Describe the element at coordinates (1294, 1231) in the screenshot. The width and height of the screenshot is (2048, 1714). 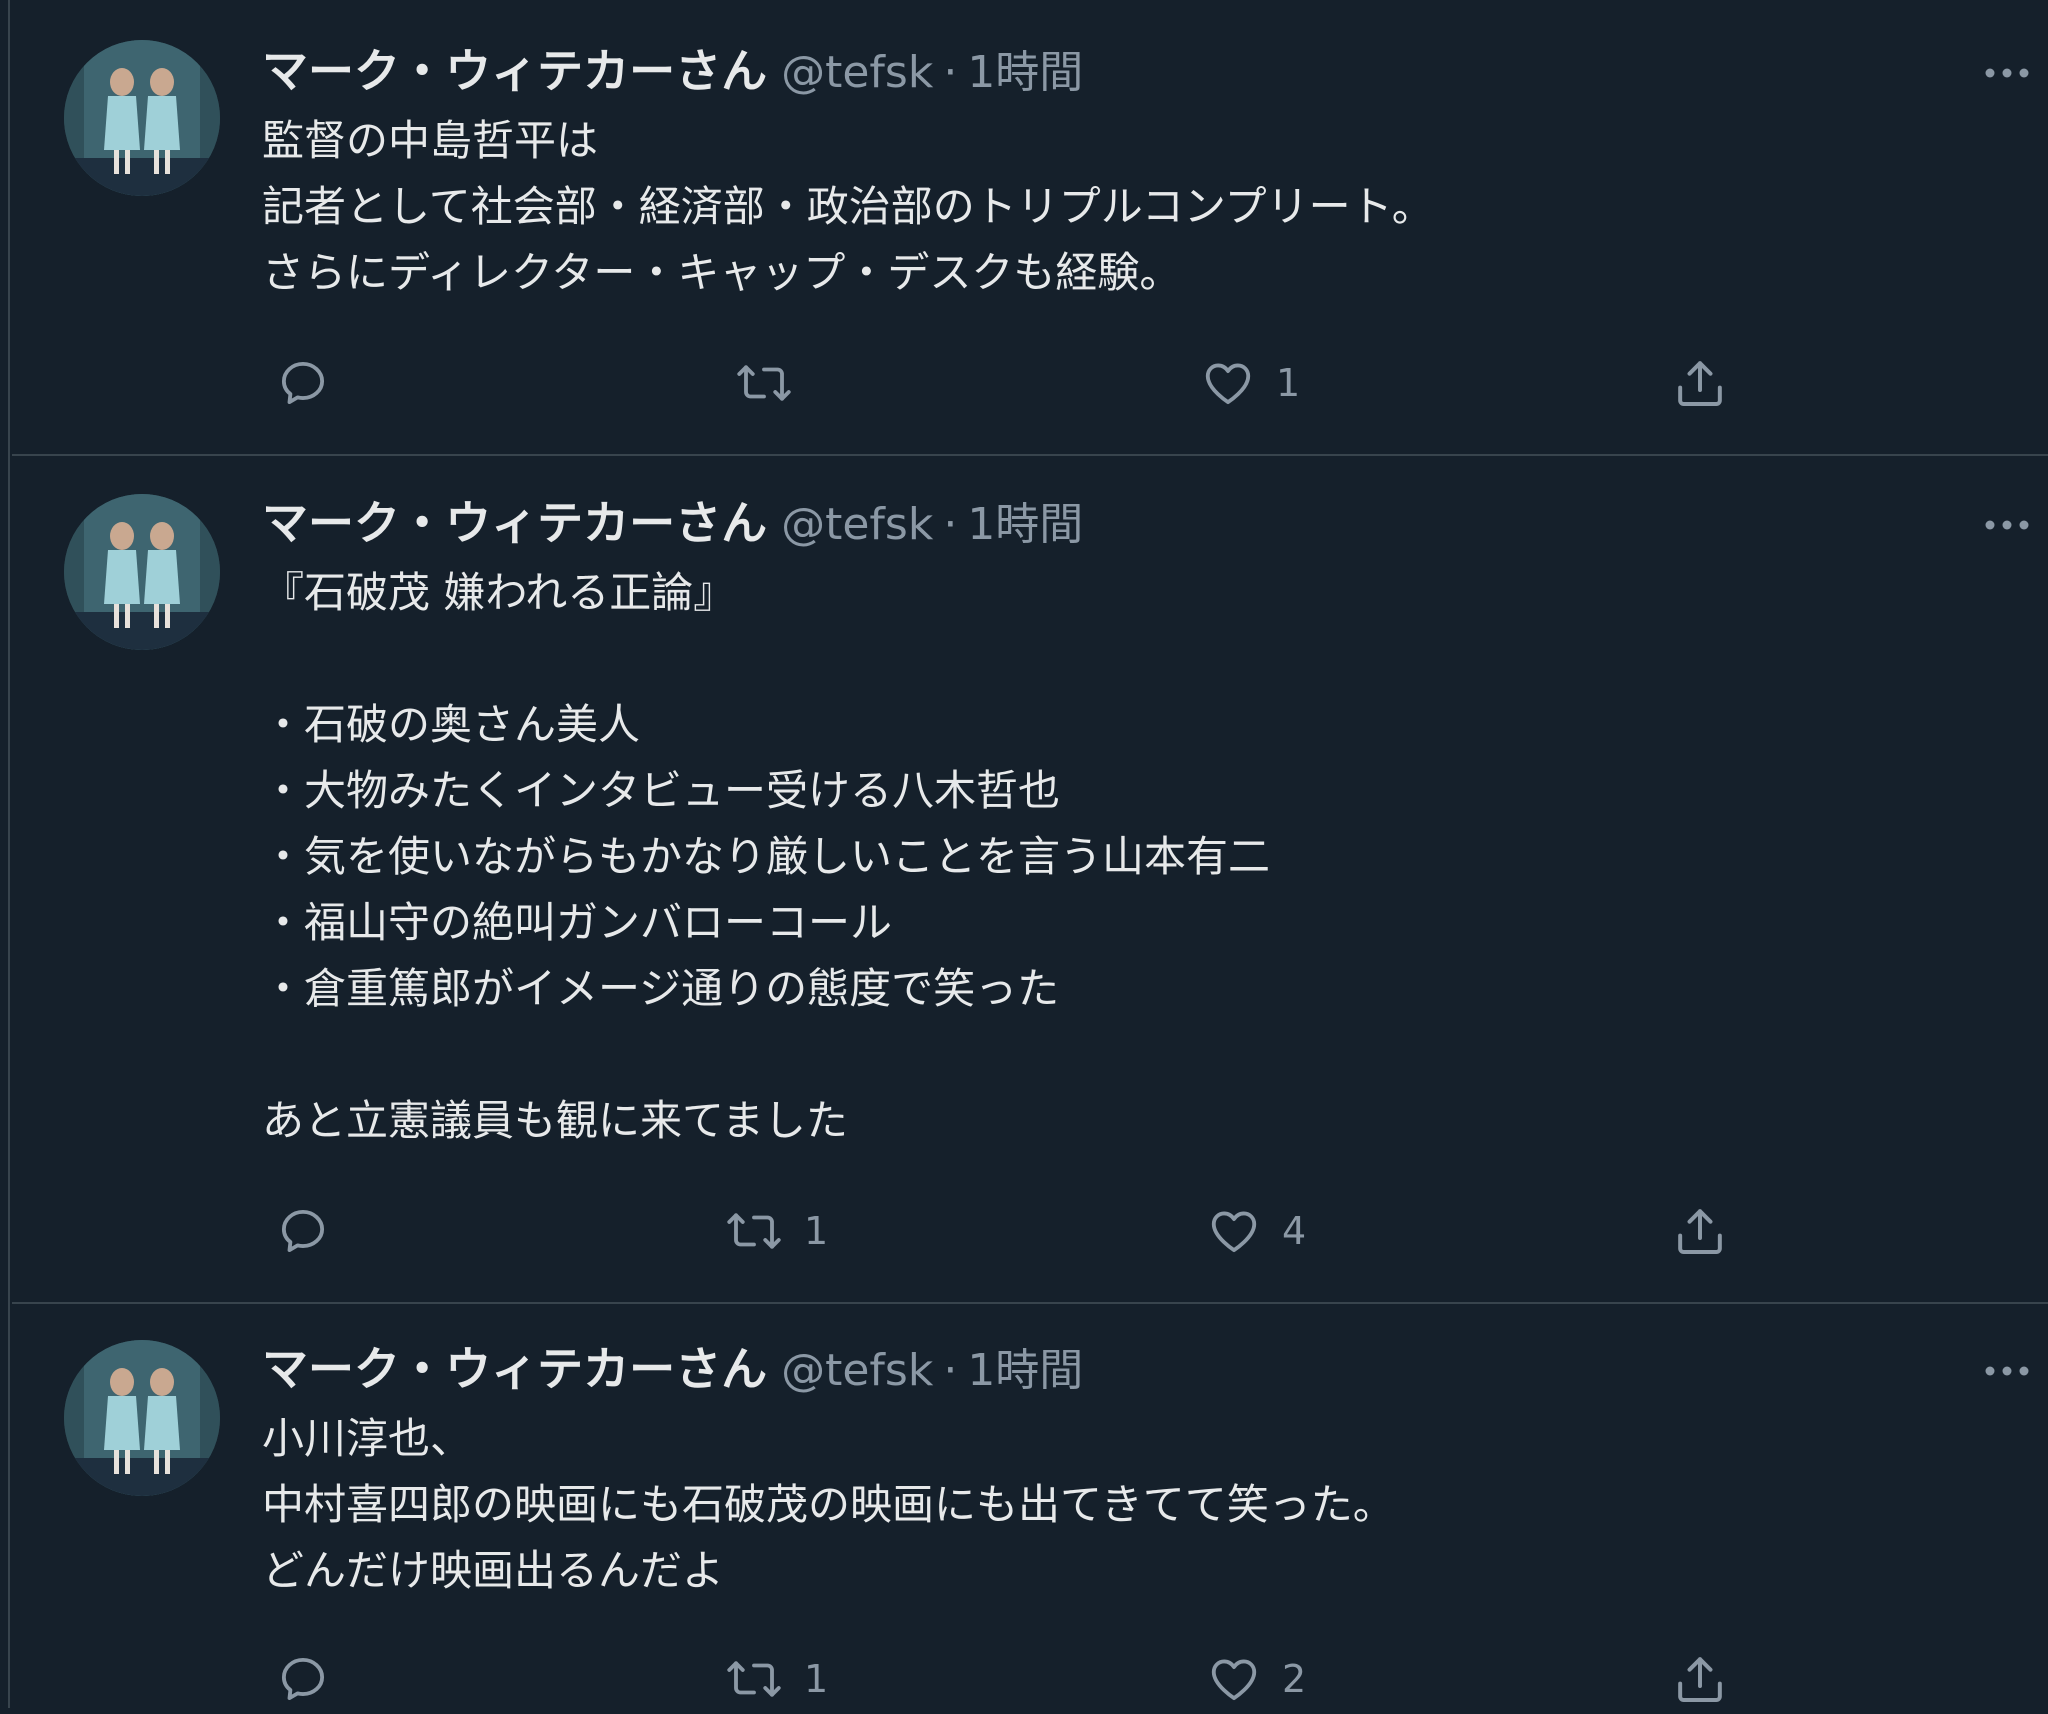
I see `like-count: 4` at that location.